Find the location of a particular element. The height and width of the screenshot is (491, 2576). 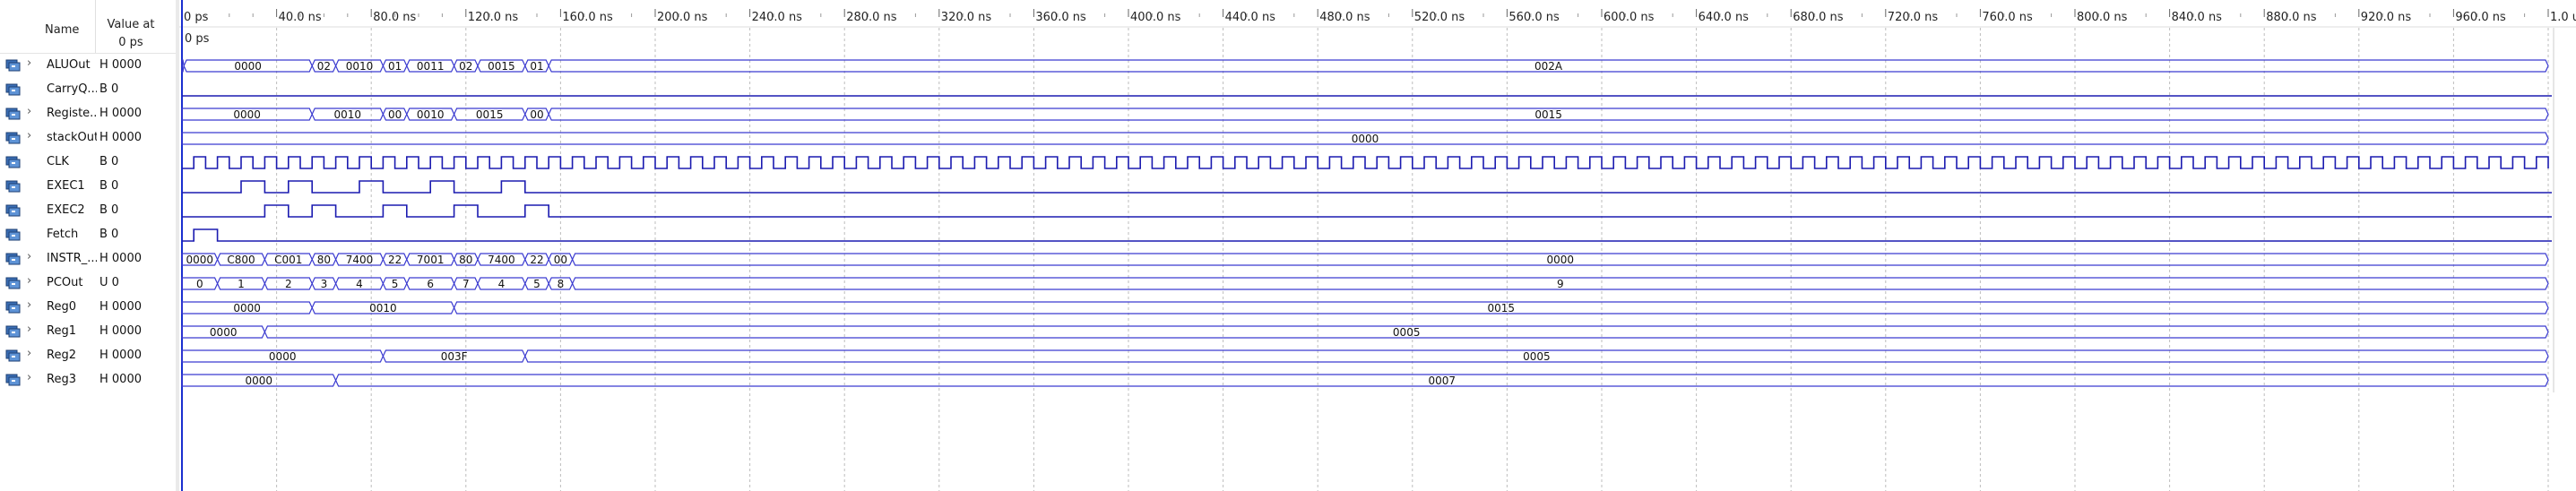

waveform-instr: 0000 C800 C001 80 7400 22 7001 80 7400 22 00 0000 is located at coordinates (1365, 259).